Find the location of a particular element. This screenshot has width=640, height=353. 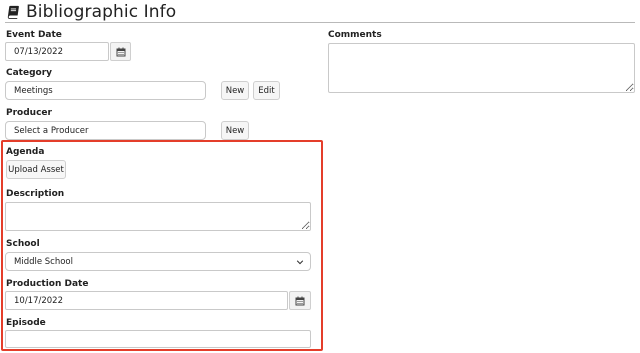

school-label: School is located at coordinates (23, 244).